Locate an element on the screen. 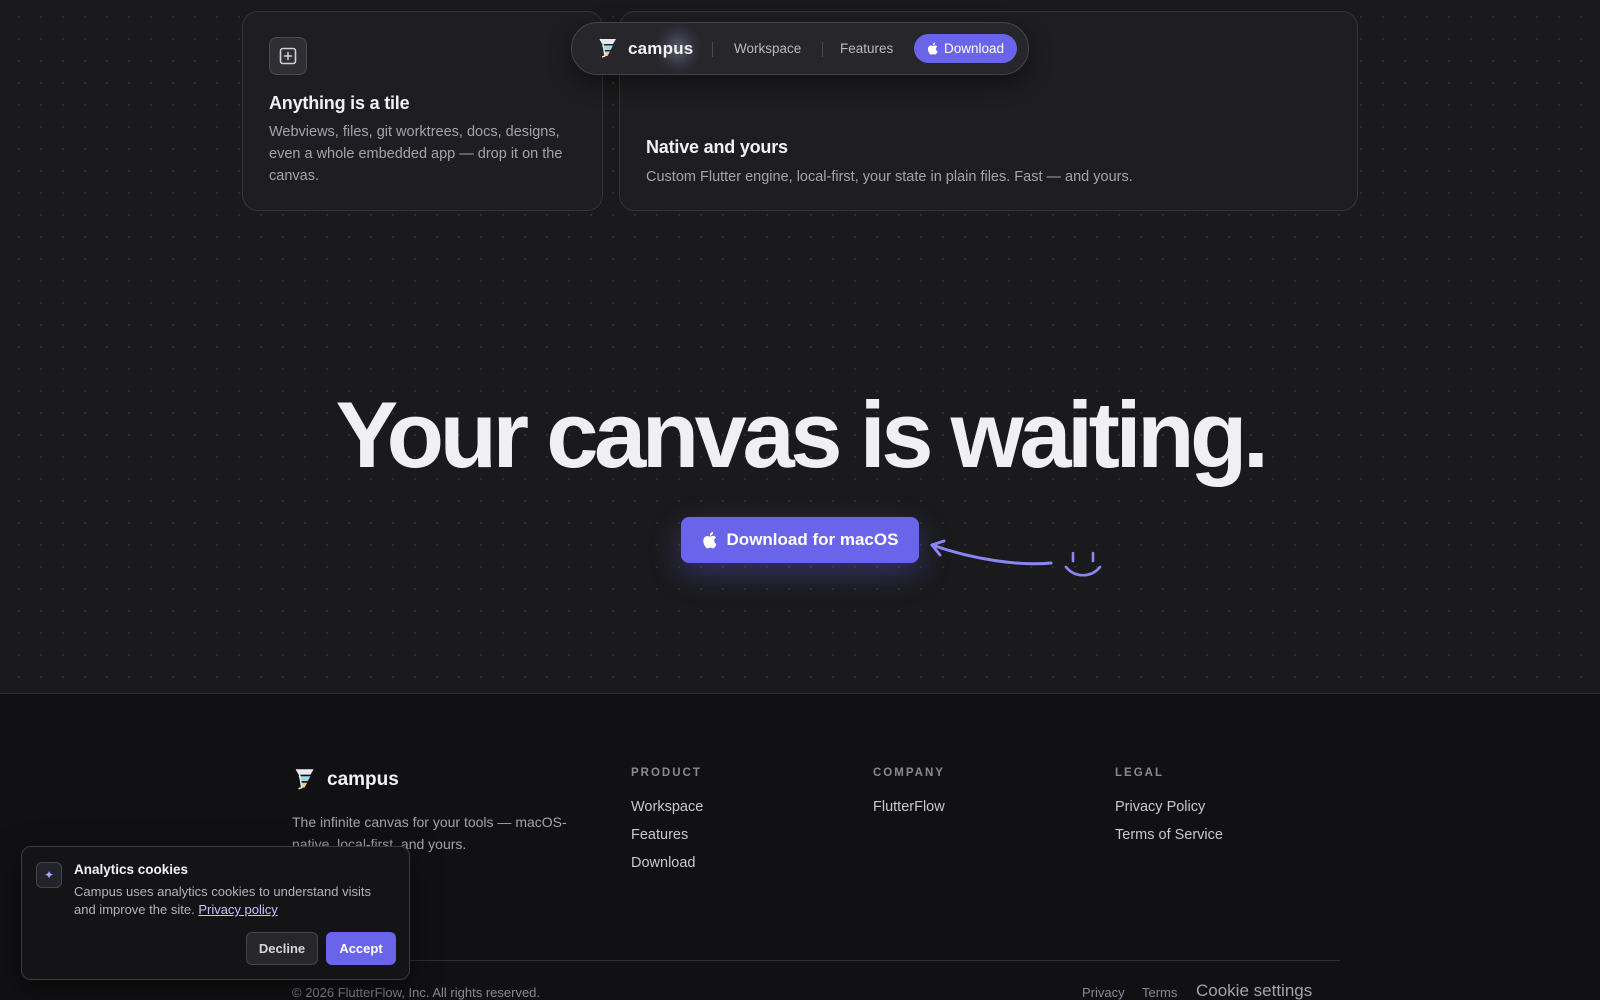  footer-column-legal: LEGAL Privacy Policy Terms of Service is located at coordinates (1169, 808).